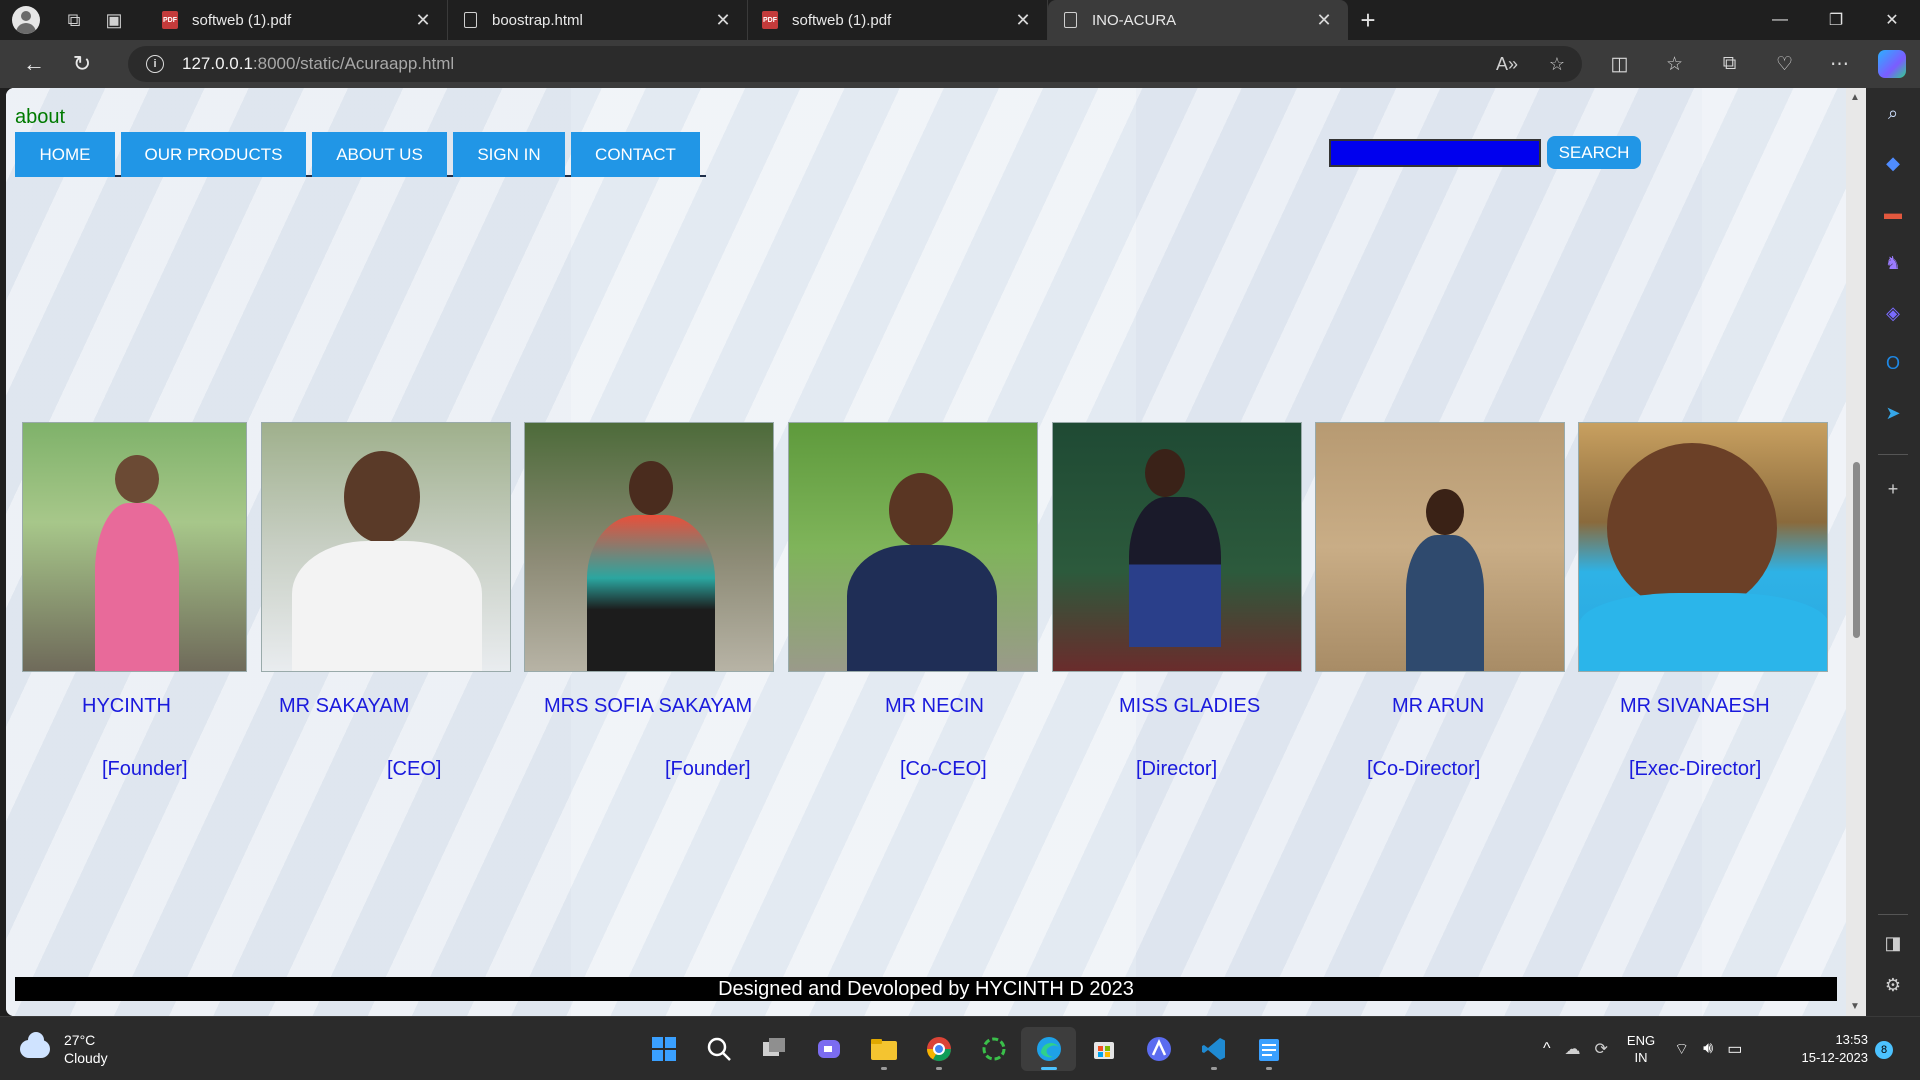 The image size is (1920, 1080). Describe the element at coordinates (1839, 64) in the screenshot. I see `more-options-icon: ⋯` at that location.